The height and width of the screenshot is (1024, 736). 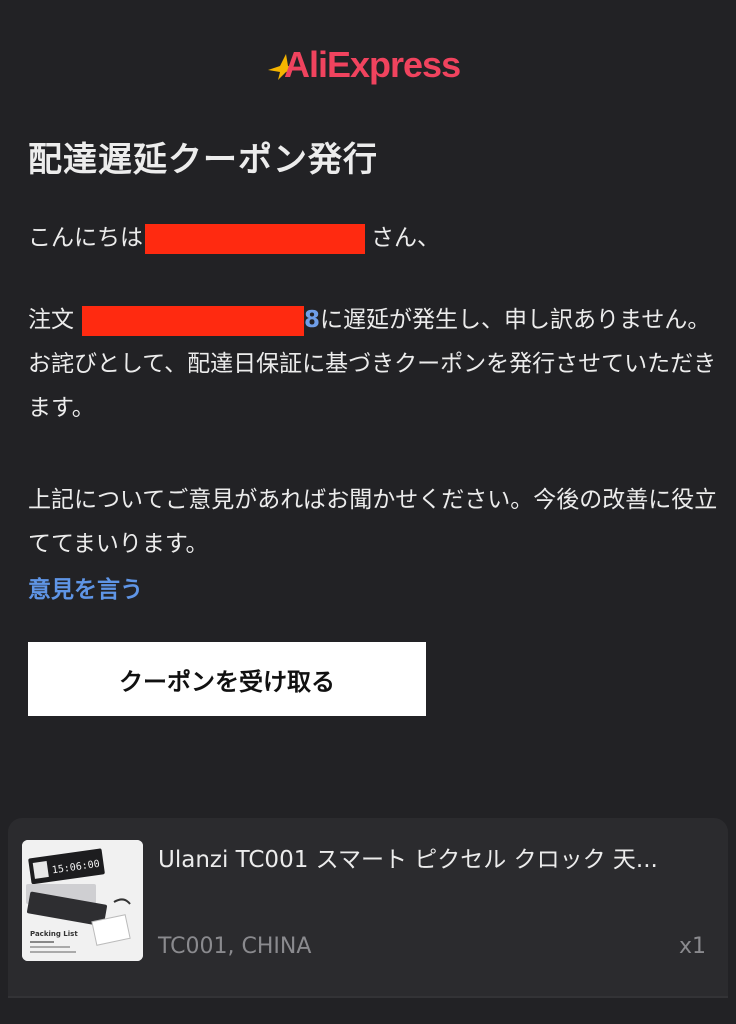 I want to click on feedback-link: 意見を言う, so click(x=85, y=587).